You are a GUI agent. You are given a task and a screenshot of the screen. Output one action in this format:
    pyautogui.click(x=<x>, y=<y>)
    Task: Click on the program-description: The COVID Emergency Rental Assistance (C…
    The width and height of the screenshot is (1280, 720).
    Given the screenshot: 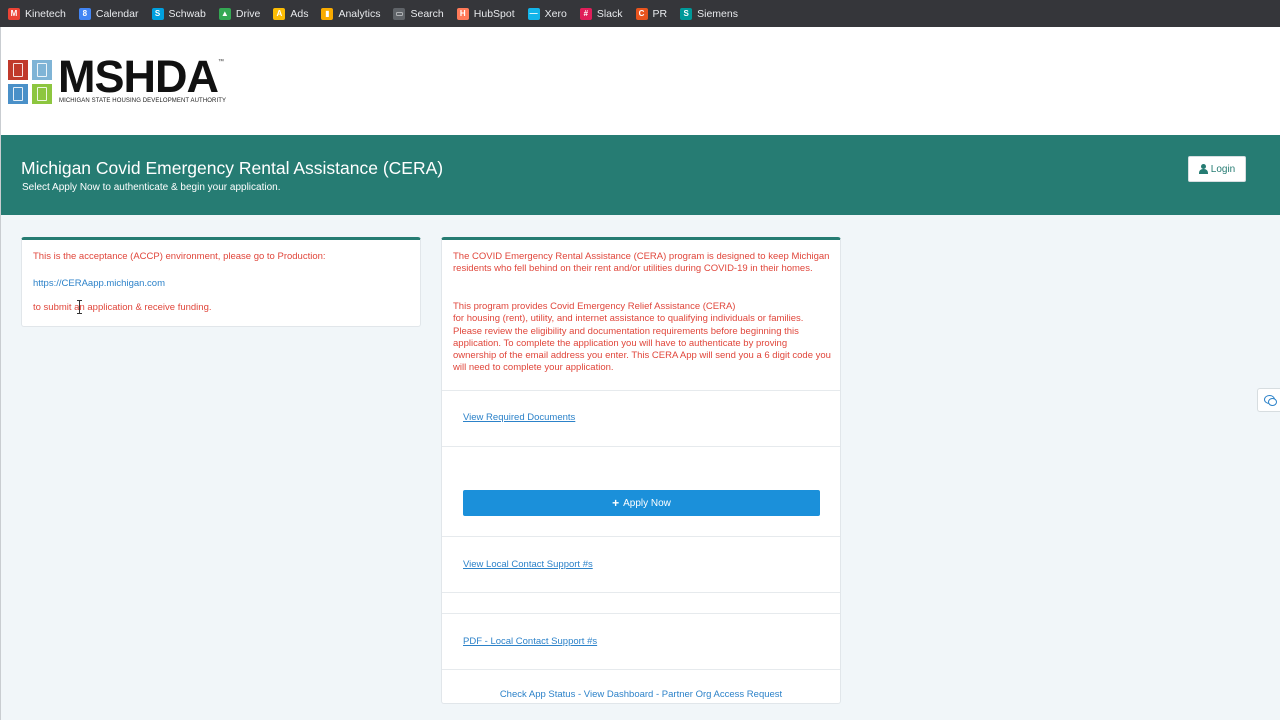 What is the action you would take?
    pyautogui.click(x=641, y=263)
    